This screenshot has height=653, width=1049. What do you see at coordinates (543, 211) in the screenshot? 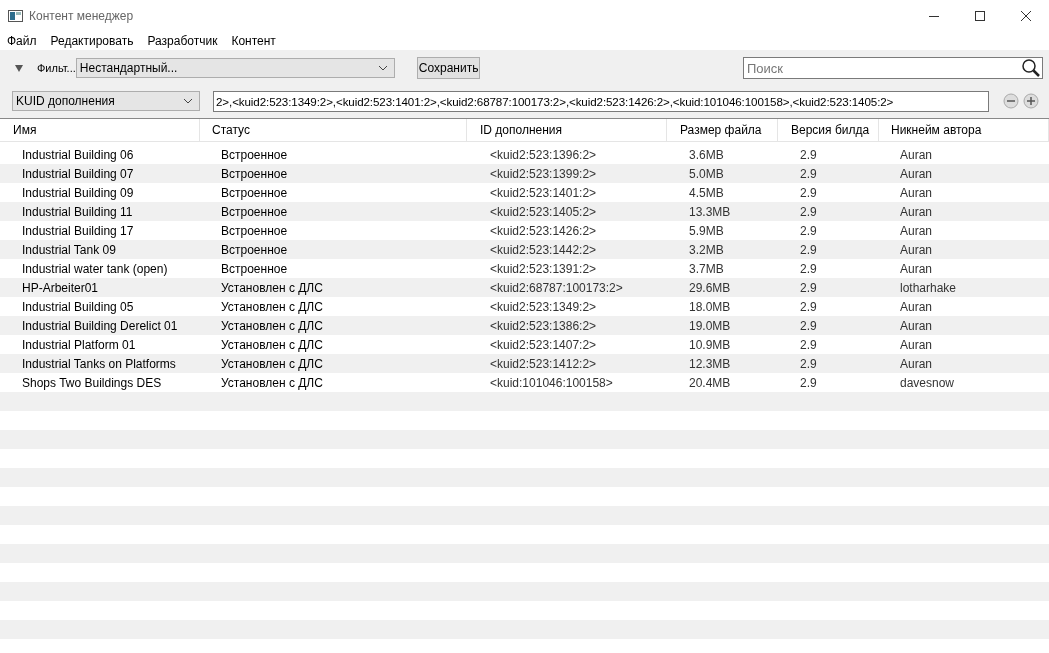
I see `table-cell: <kuid2:523:1405:2>` at bounding box center [543, 211].